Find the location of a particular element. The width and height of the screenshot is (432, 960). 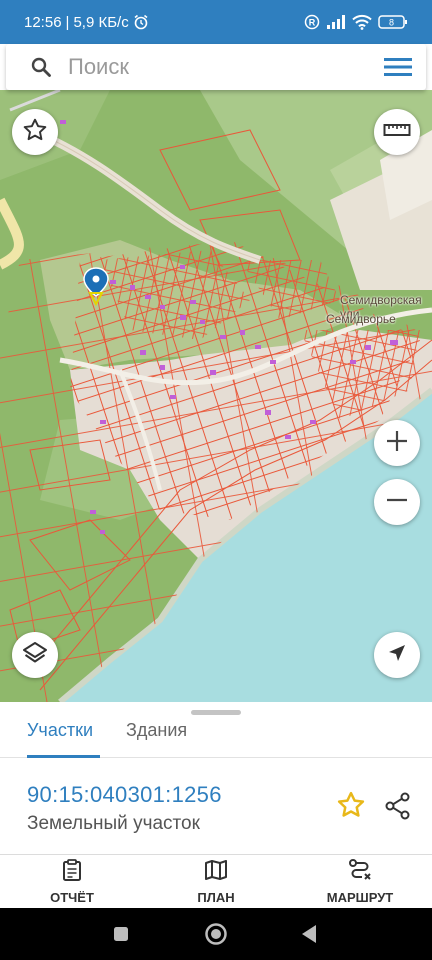

status-time: 12:56 is located at coordinates (43, 22).